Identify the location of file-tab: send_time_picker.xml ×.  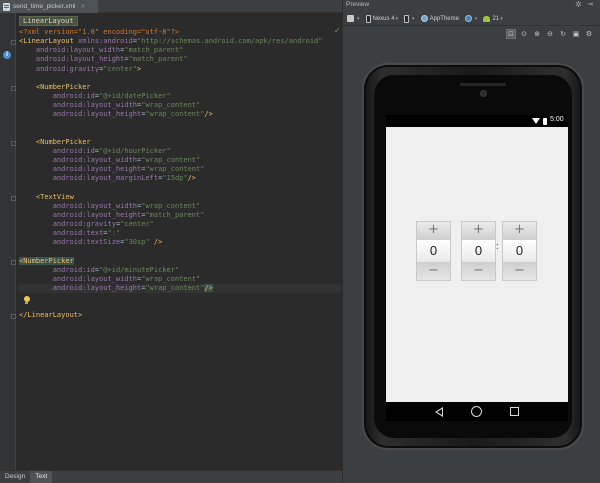
(49, 6).